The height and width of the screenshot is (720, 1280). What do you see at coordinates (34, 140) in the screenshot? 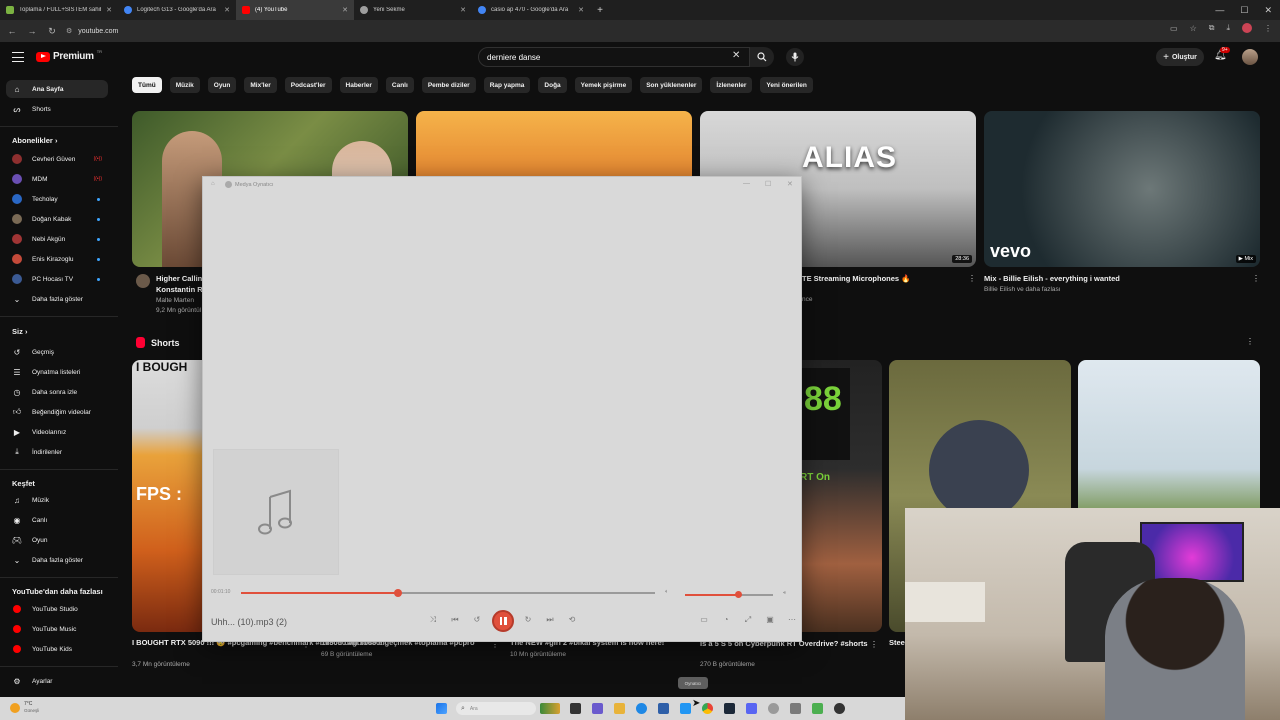
I see `subscriptions-heading: Abonelikler ›` at bounding box center [34, 140].